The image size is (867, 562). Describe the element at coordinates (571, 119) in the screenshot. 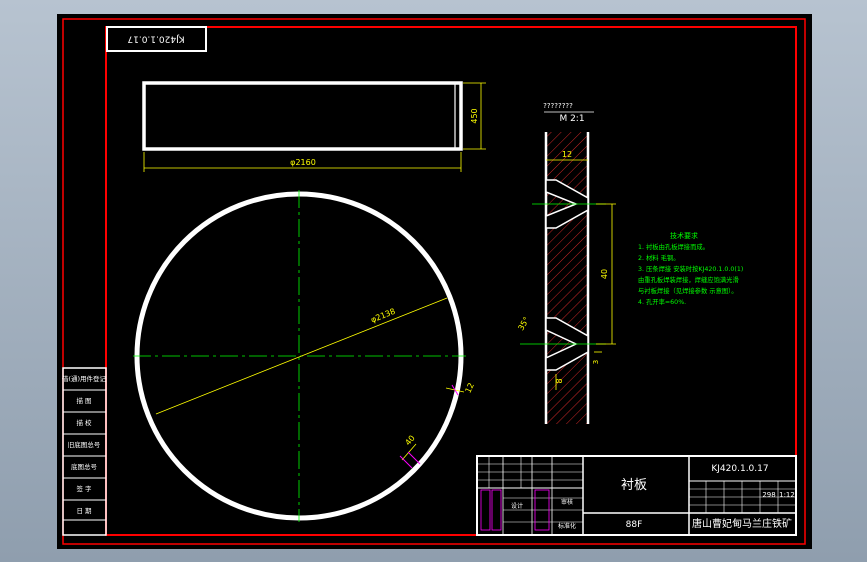

I see `section-label: M 2:1` at that location.